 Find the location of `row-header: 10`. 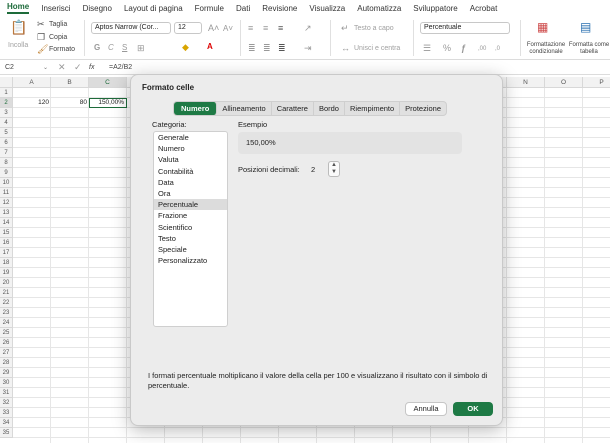

row-header: 10 is located at coordinates (6, 183).